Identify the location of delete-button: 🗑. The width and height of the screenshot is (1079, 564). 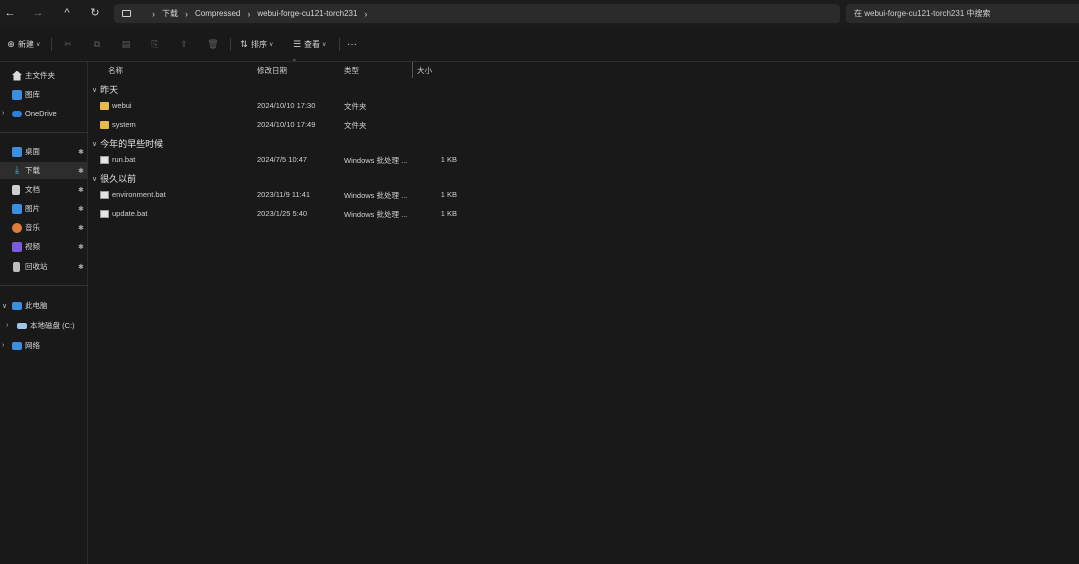
(213, 44).